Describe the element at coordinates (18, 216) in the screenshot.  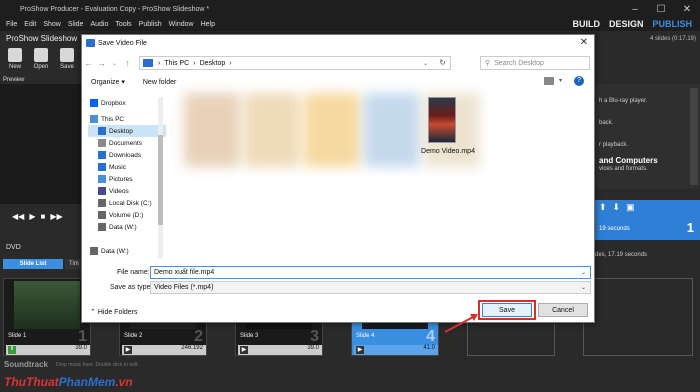
I see `rewind-icon: ◀◀` at that location.